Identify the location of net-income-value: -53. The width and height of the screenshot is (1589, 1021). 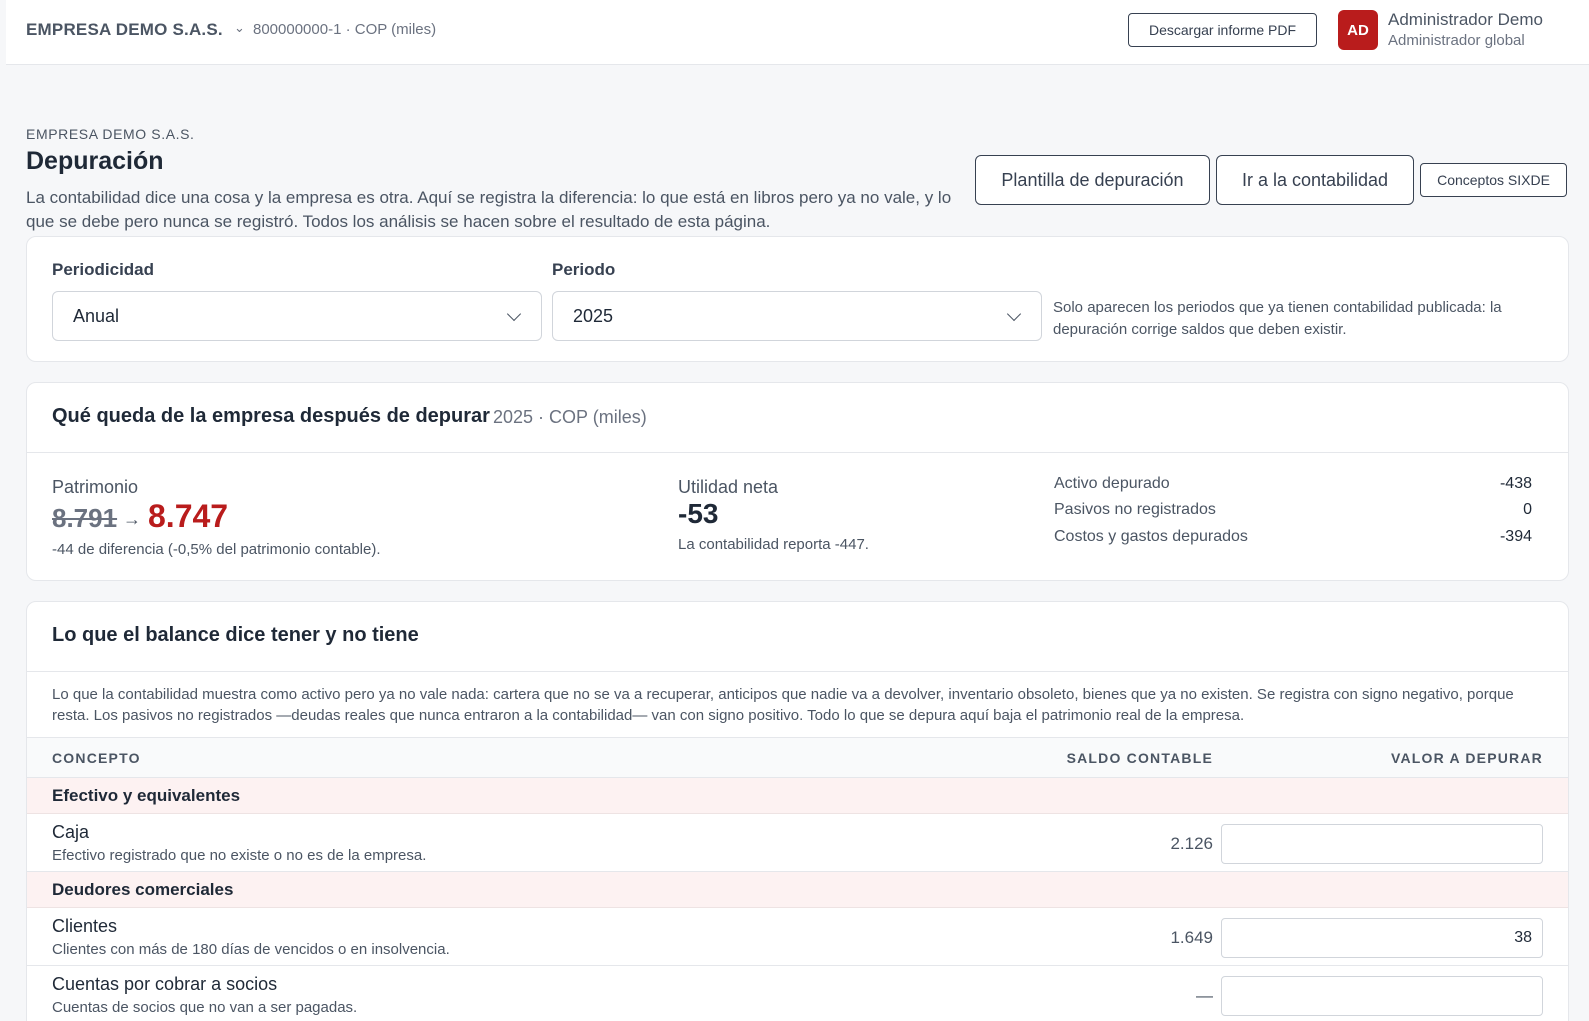
(698, 513).